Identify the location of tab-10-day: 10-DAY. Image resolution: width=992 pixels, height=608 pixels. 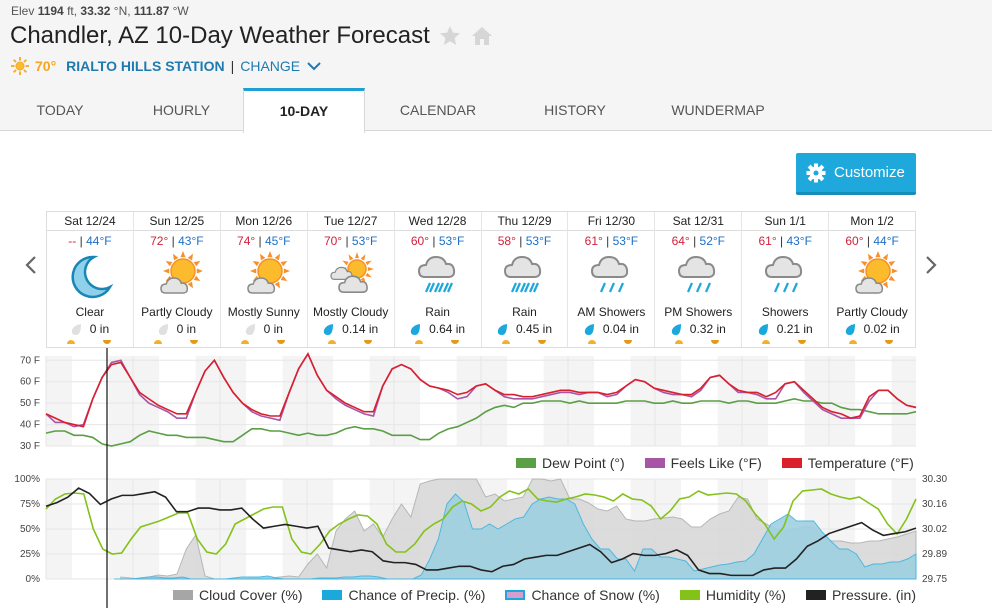
(304, 110).